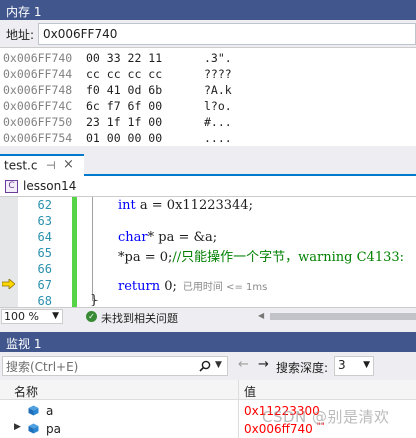 The image size is (416, 438). Describe the element at coordinates (182, 237) in the screenshot. I see `code-text: * pa = &a;` at that location.